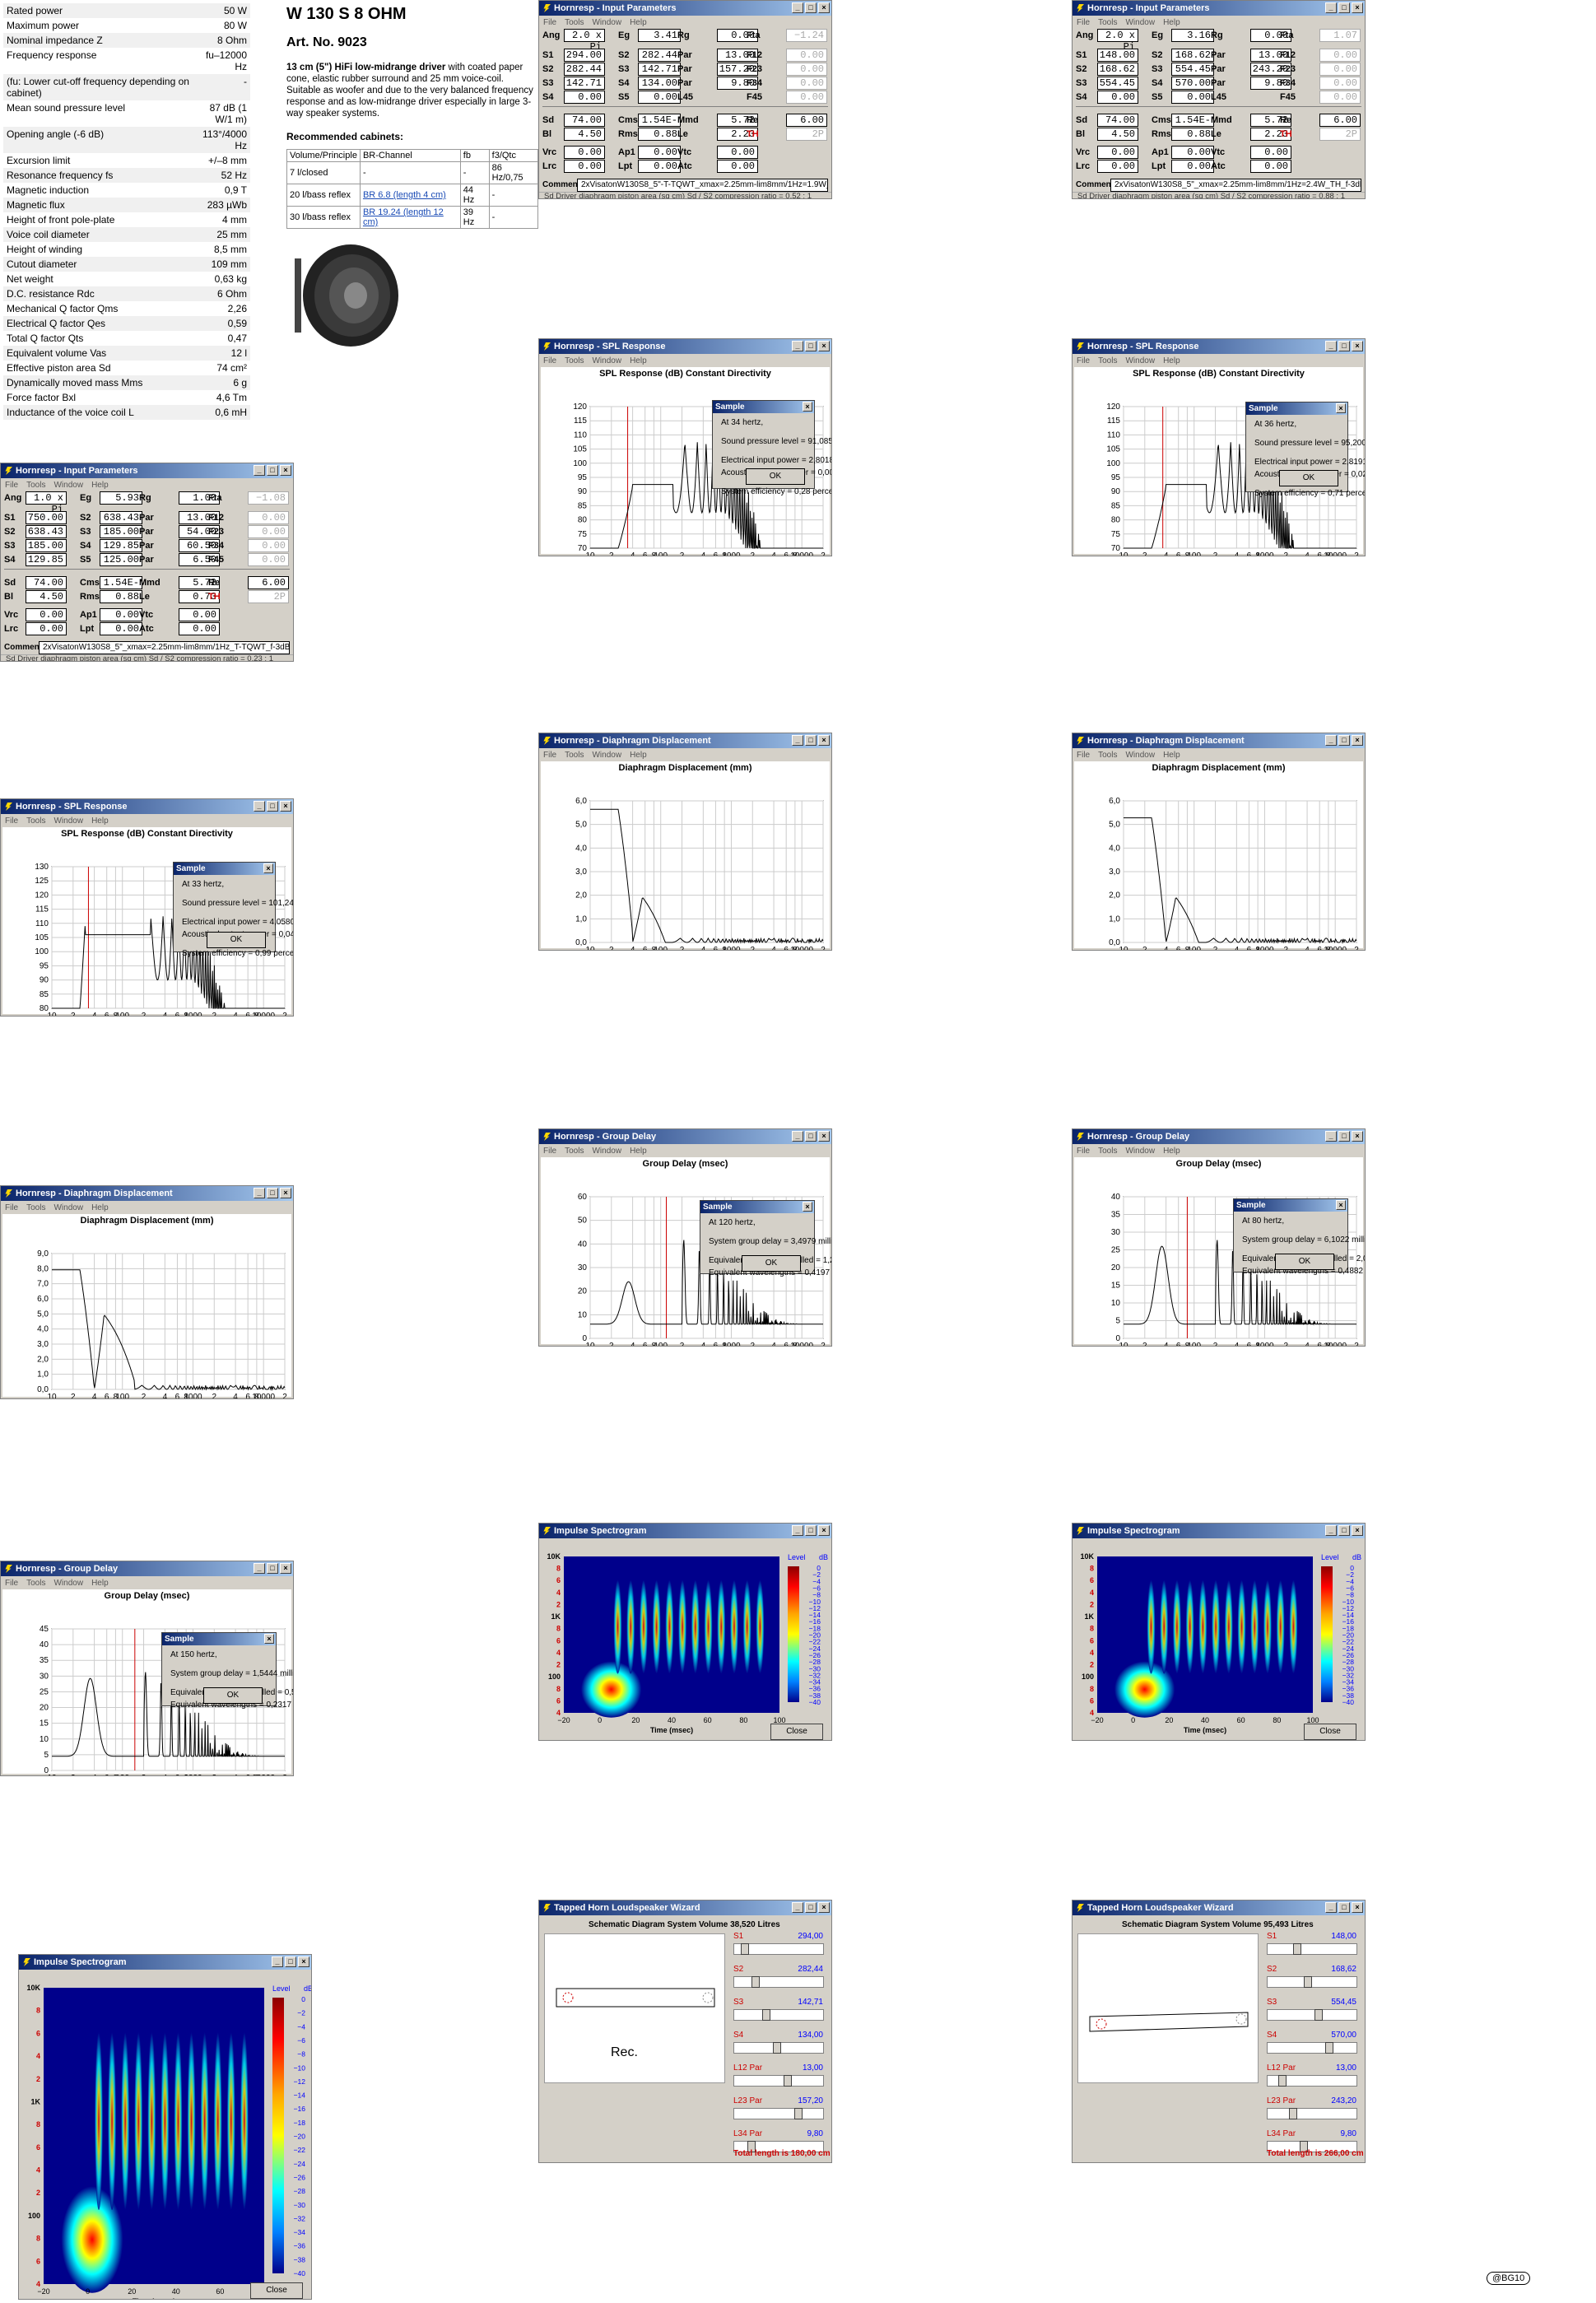  I want to click on title-bar: Hornresp - Diaphragm Displacement _ □ ×, so click(1219, 740).